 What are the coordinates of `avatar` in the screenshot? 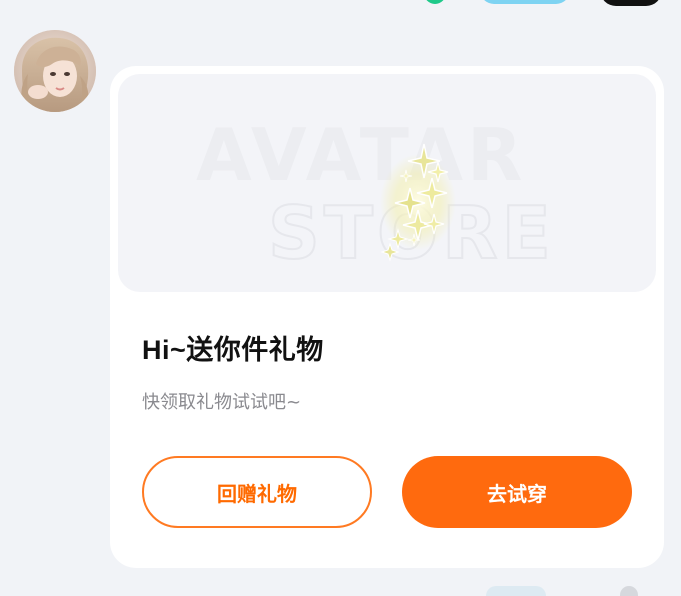 It's located at (55, 71).